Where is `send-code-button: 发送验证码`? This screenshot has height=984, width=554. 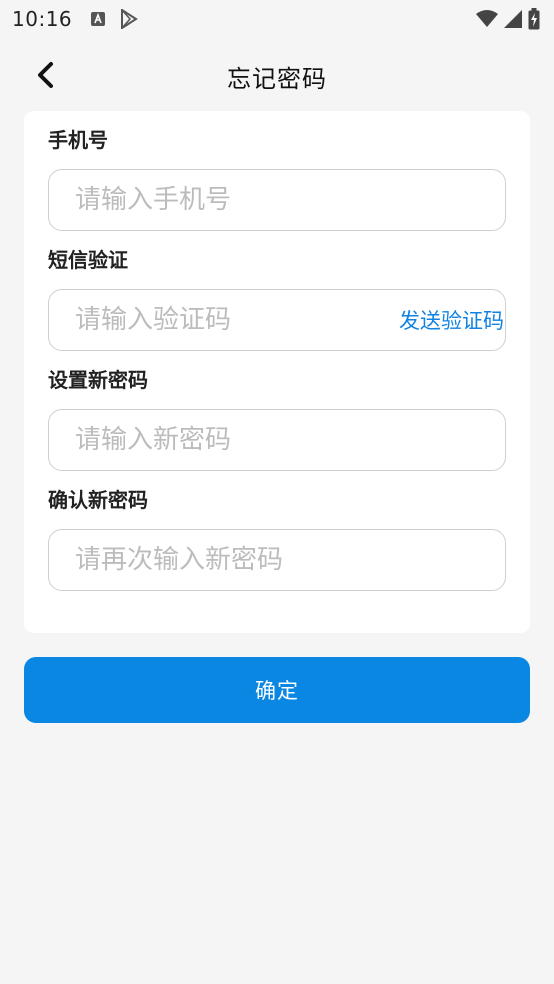 send-code-button: 发送验证码 is located at coordinates (451, 320).